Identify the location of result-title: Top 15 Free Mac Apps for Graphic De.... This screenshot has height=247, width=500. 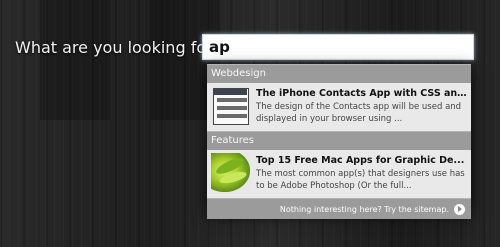
(361, 160).